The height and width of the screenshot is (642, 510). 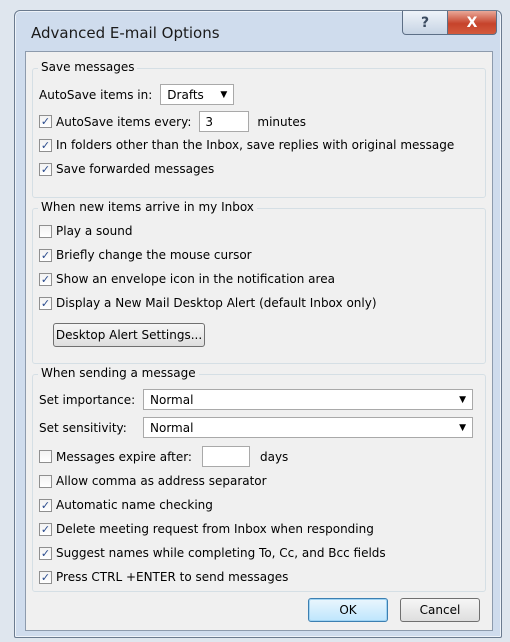 I want to click on autosave-interval-input: 3, so click(x=224, y=121).